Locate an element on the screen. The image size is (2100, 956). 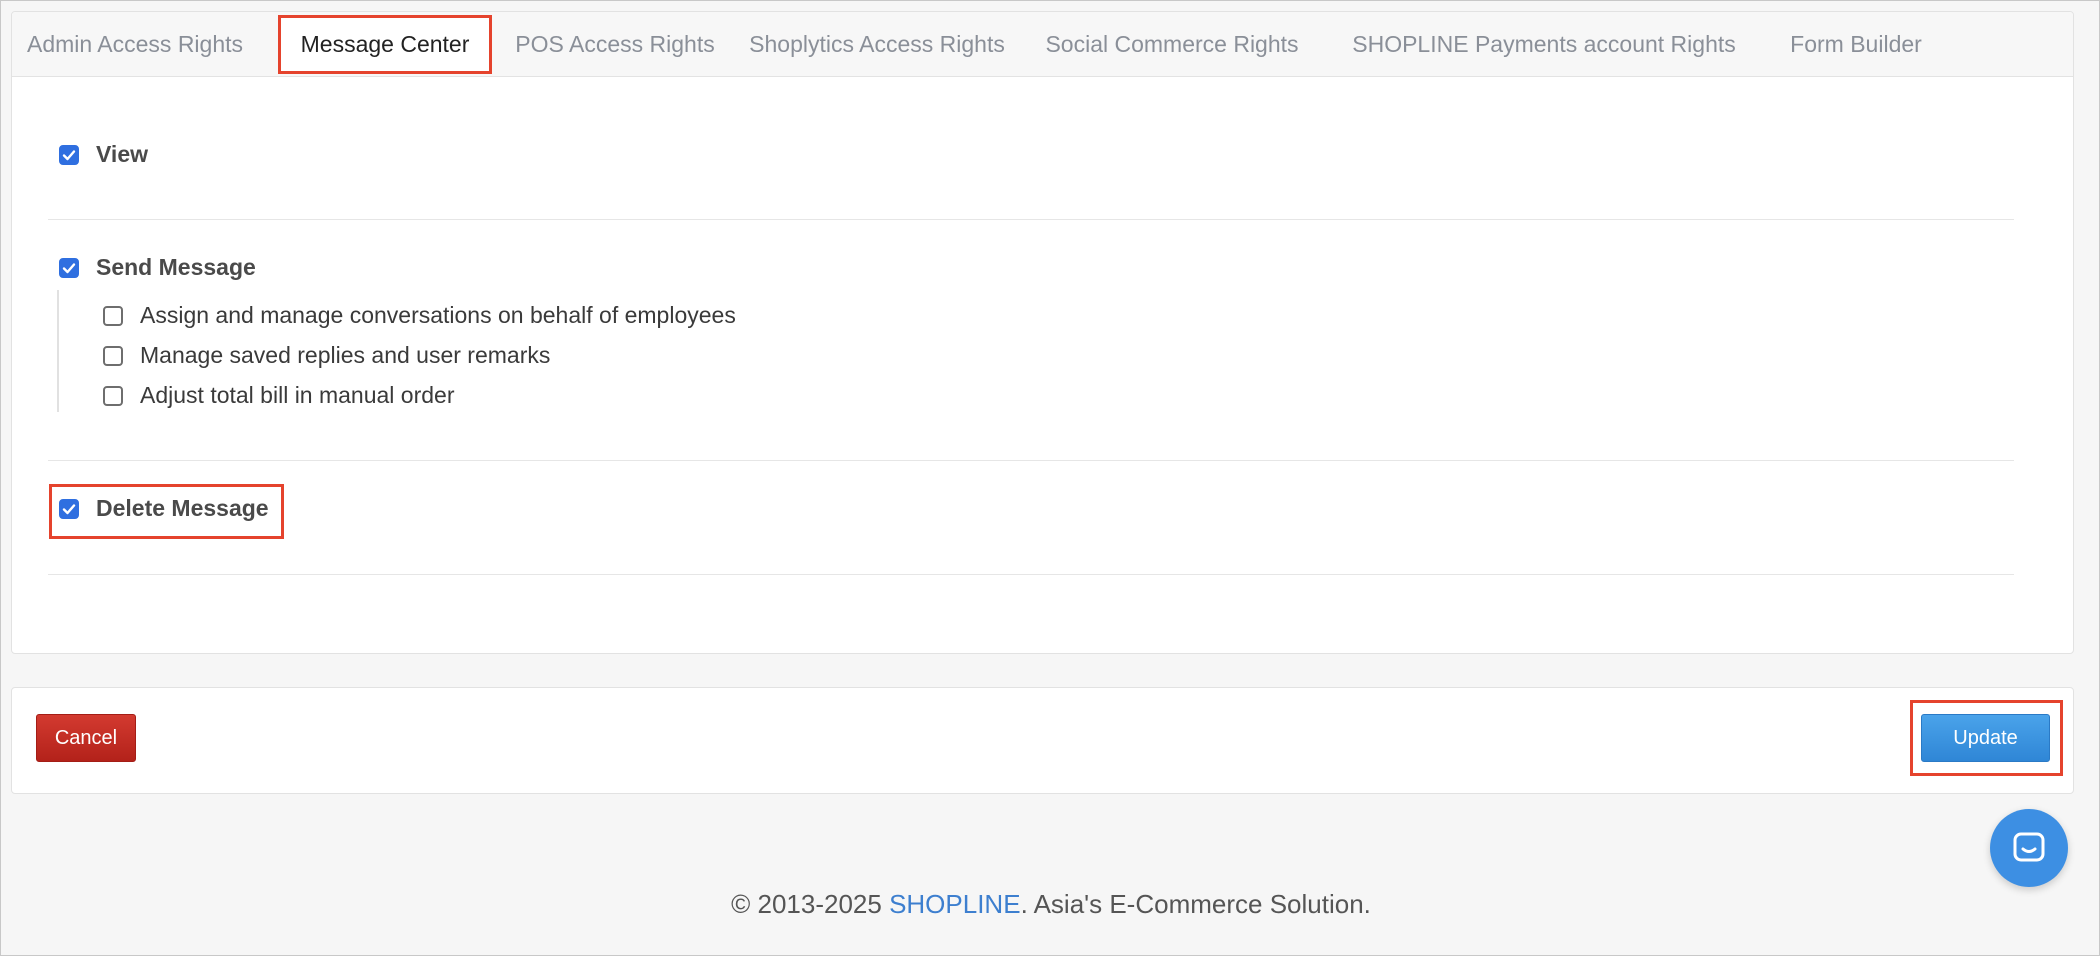
permission-view-label: View is located at coordinates (122, 154).